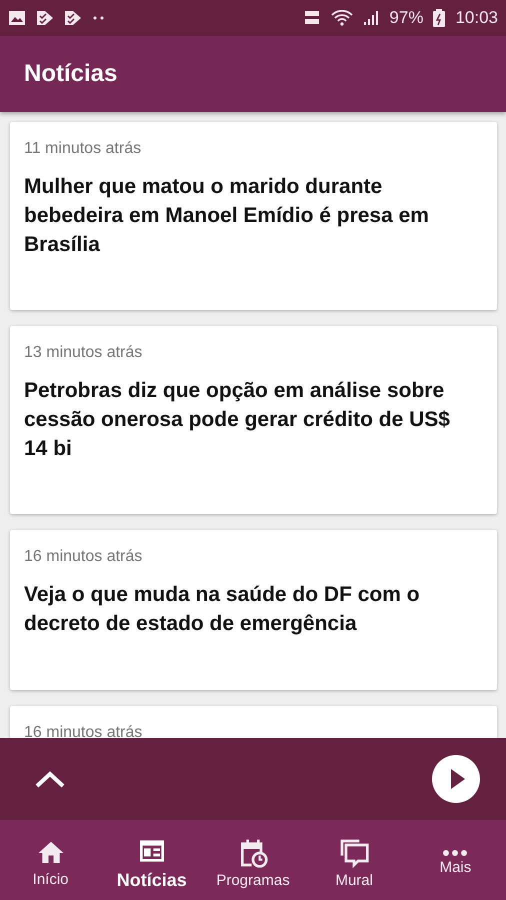 This screenshot has height=900, width=506. What do you see at coordinates (406, 18) in the screenshot?
I see `battery-percent: 97%` at bounding box center [406, 18].